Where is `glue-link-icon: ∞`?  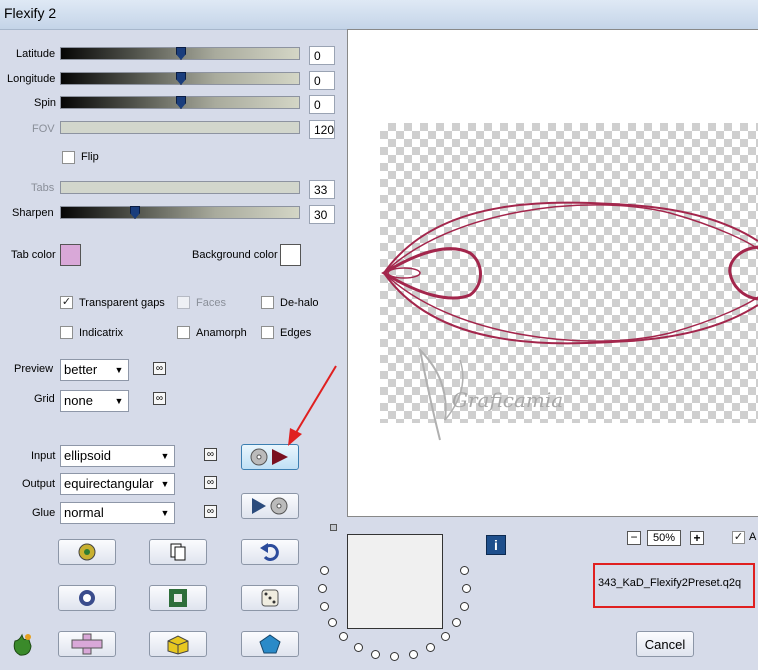
glue-link-icon: ∞ is located at coordinates (210, 511).